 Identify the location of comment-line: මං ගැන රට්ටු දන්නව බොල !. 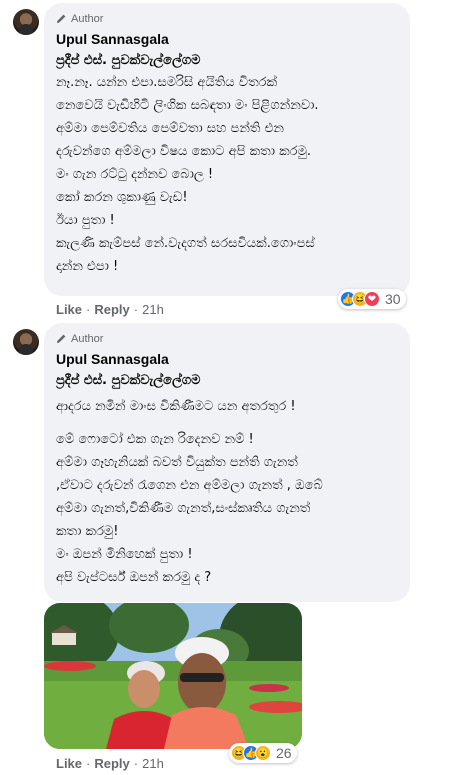
(135, 174).